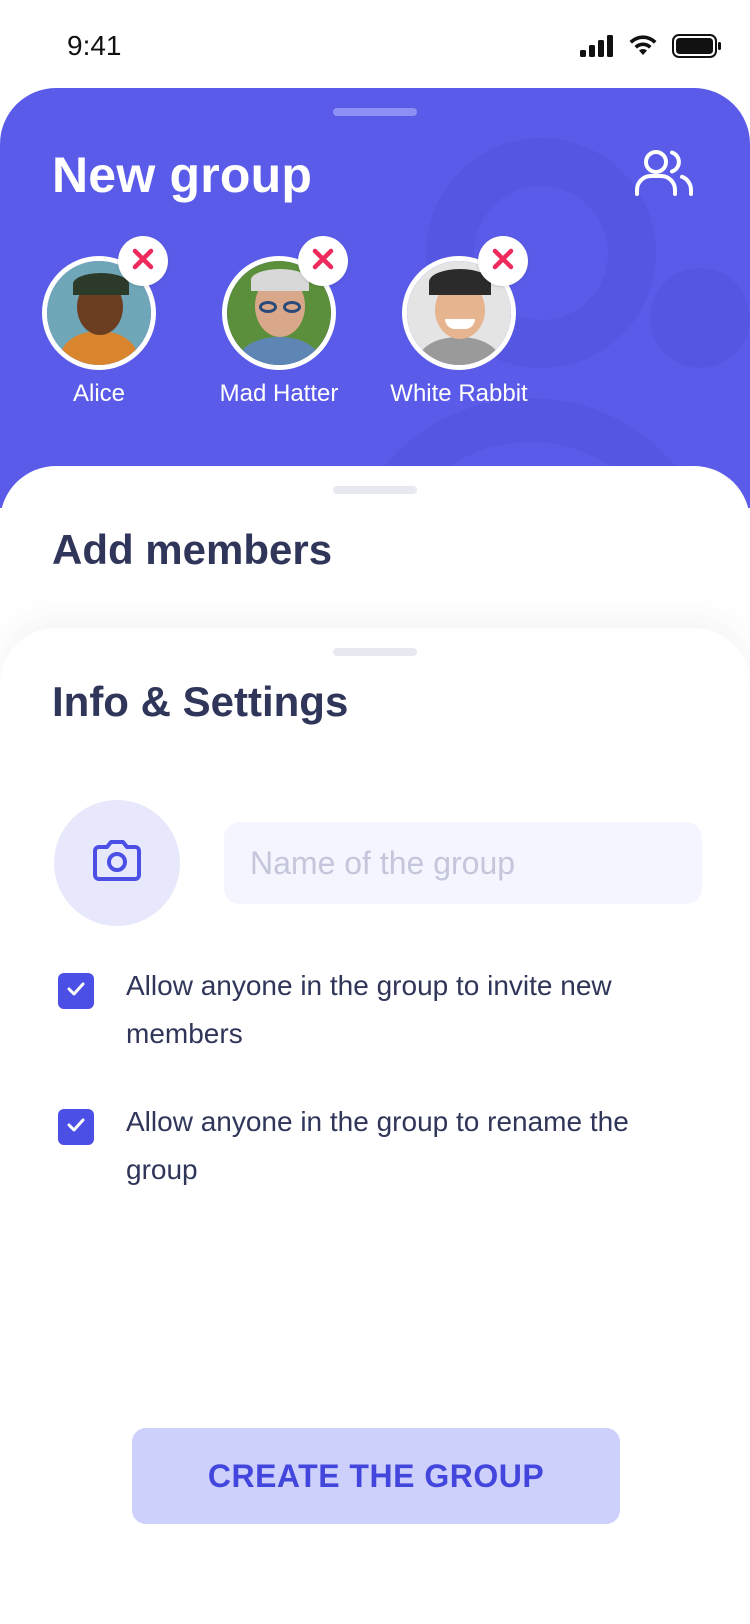 The height and width of the screenshot is (1624, 750). Describe the element at coordinates (373, 322) in the screenshot. I see `selected-members: Alice Mad Hatter White Rabbit` at that location.